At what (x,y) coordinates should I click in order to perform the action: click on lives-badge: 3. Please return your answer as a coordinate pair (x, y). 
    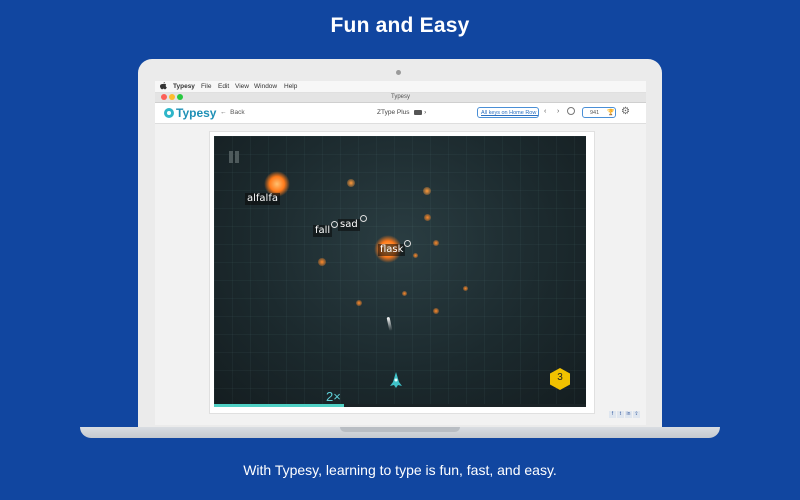
    Looking at the image, I should click on (560, 379).